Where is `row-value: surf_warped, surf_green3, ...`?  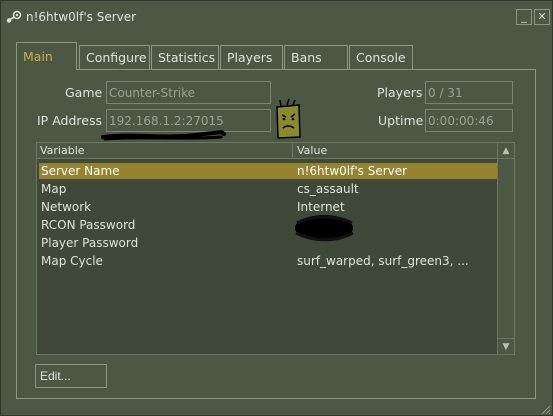 row-value: surf_warped, surf_green3, ... is located at coordinates (383, 261).